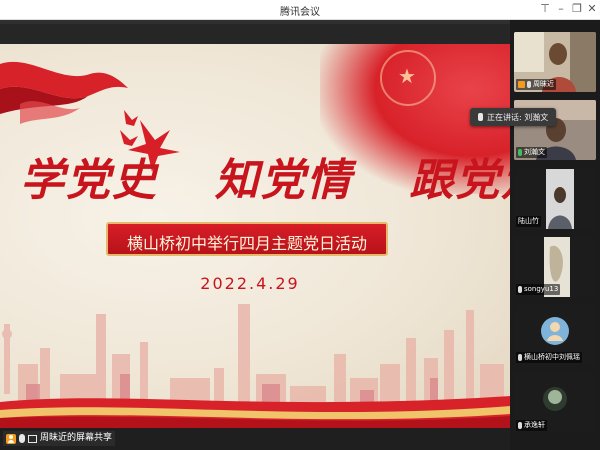  What do you see at coordinates (32, 438) in the screenshot?
I see `screen-share-icon` at bounding box center [32, 438].